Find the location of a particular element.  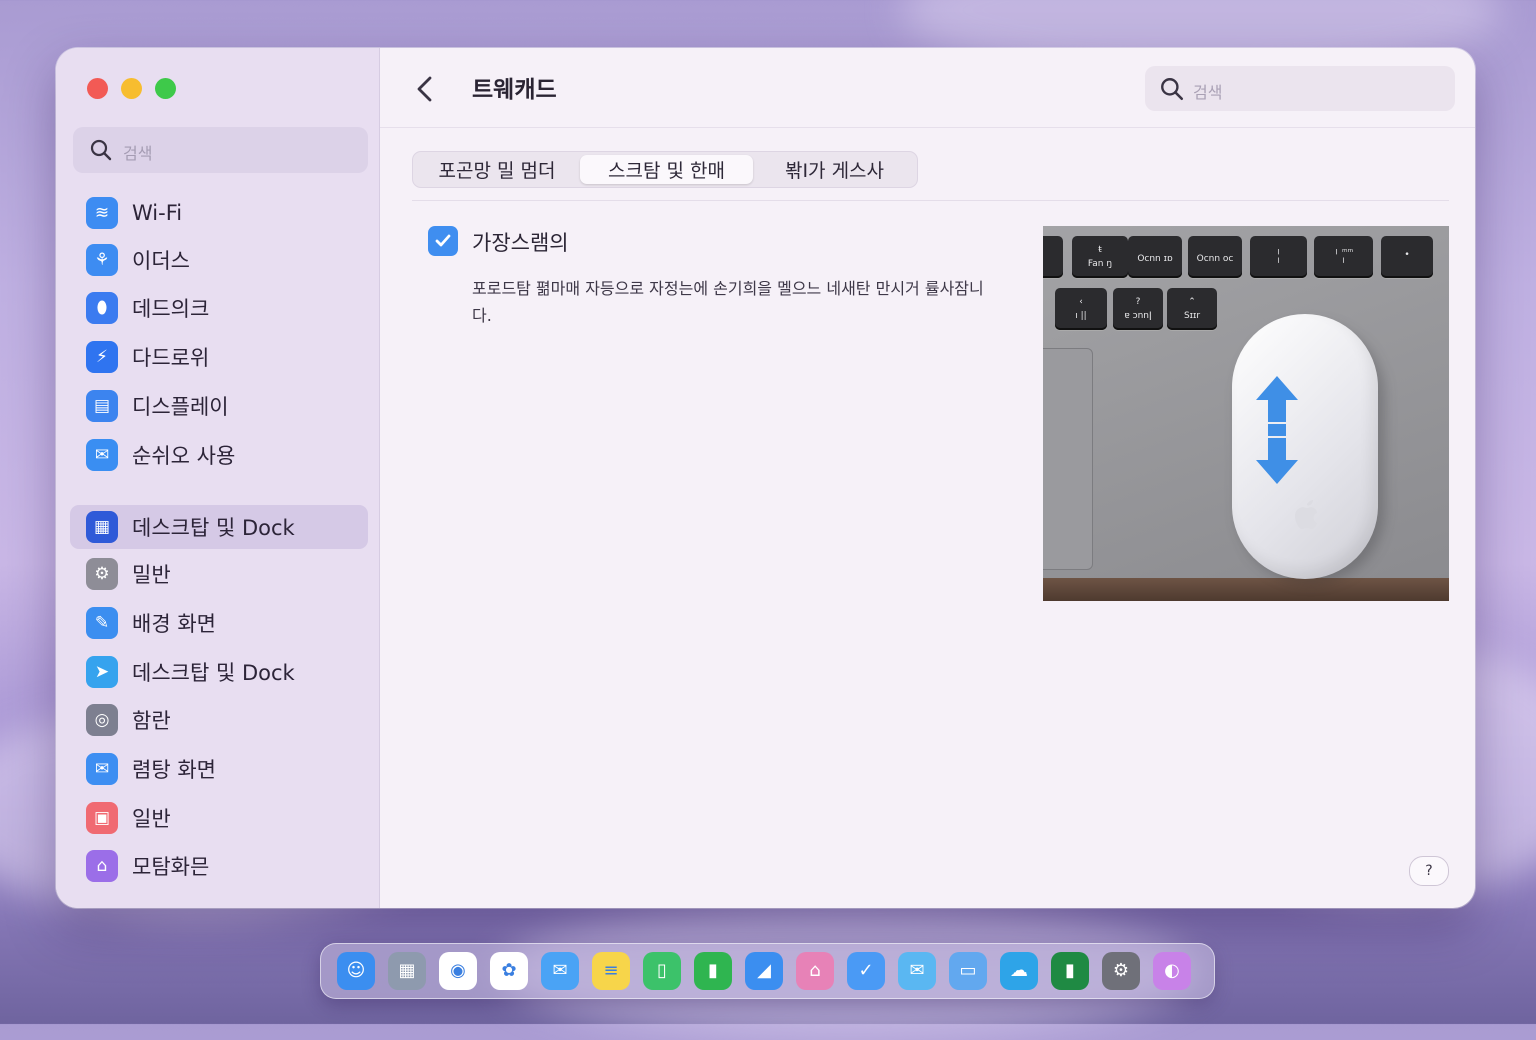

notes-icon: ≡ is located at coordinates (611, 971).